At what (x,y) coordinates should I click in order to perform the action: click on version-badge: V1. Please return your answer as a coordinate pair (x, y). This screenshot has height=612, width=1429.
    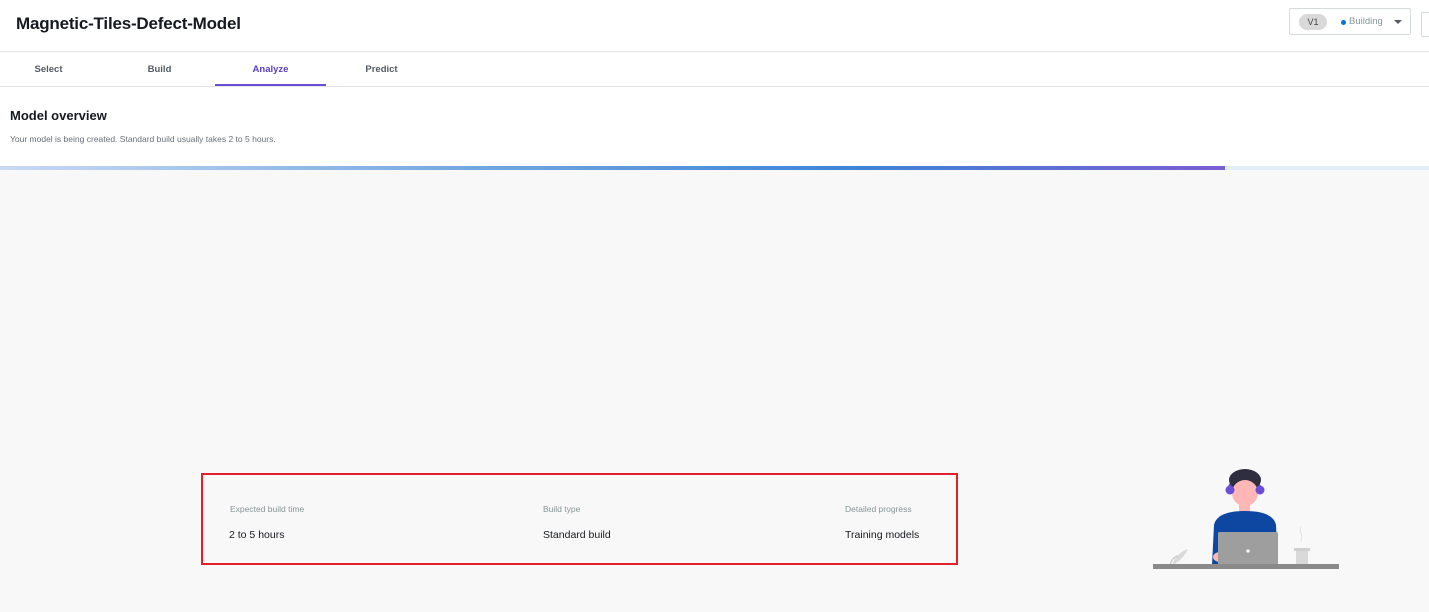
    Looking at the image, I should click on (1313, 22).